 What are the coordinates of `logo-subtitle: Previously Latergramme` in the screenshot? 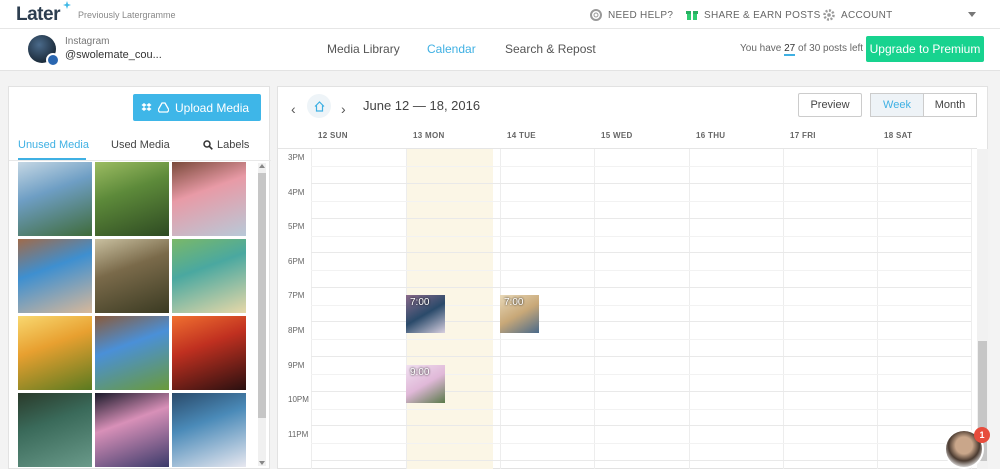 It's located at (127, 15).